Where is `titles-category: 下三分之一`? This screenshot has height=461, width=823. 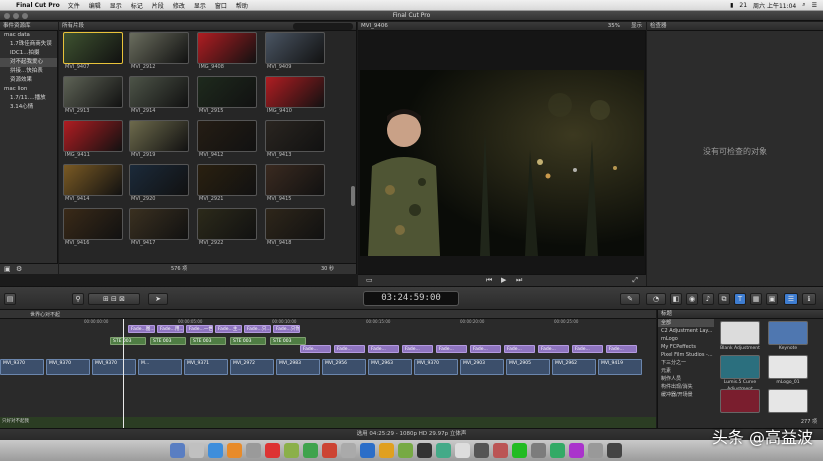
titles-category: 下三分之一 is located at coordinates (686, 363).